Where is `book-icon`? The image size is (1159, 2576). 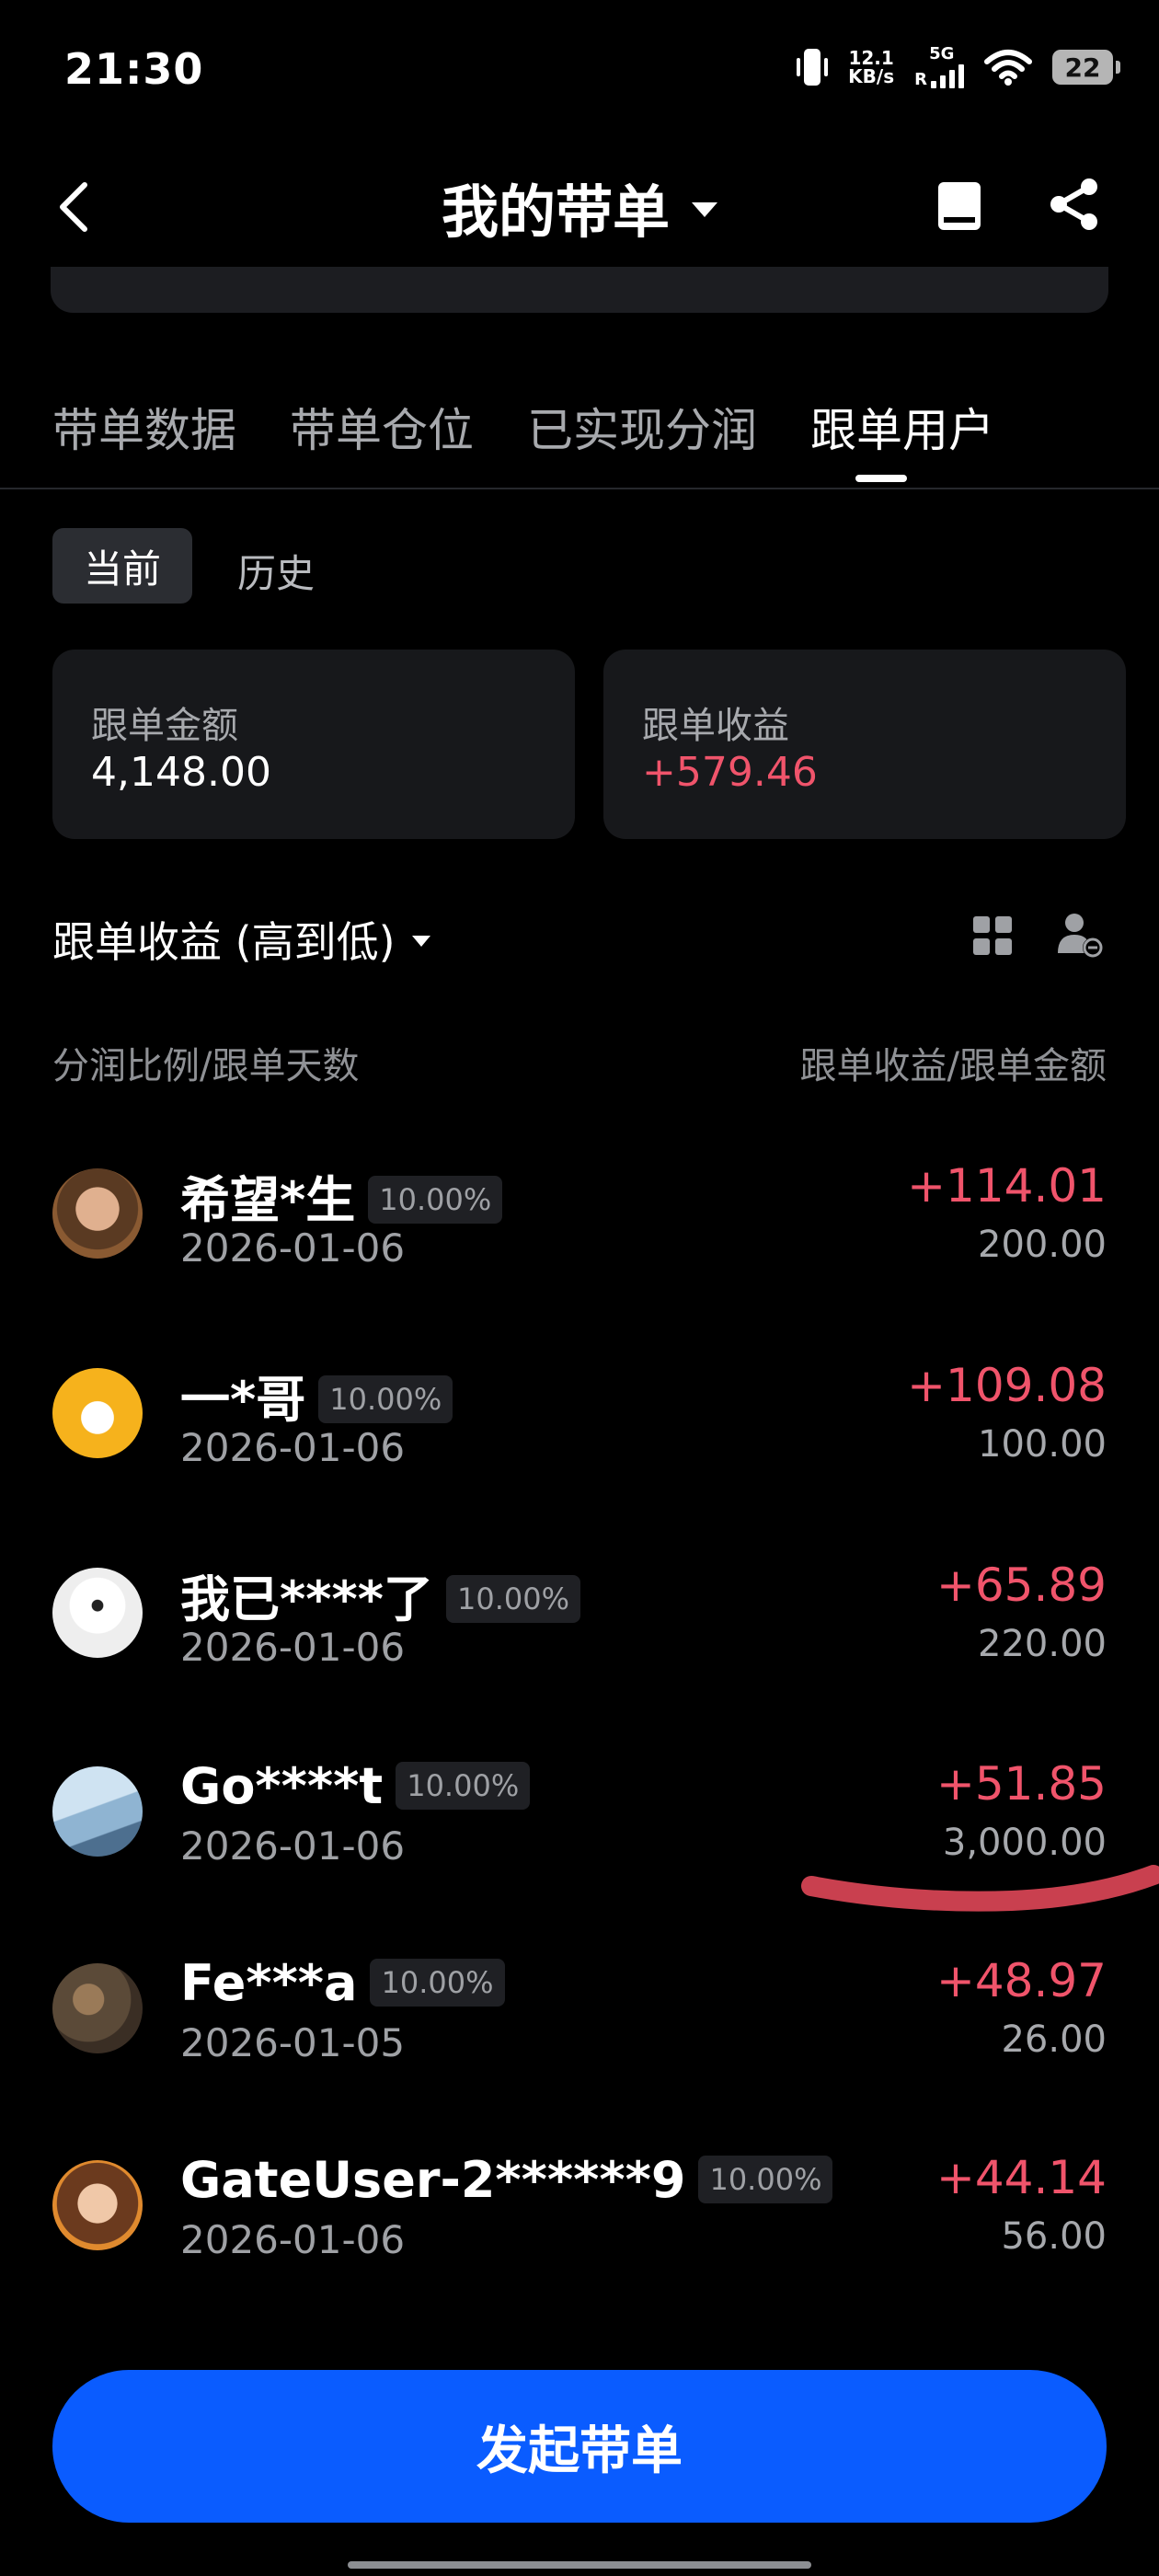
book-icon is located at coordinates (959, 206).